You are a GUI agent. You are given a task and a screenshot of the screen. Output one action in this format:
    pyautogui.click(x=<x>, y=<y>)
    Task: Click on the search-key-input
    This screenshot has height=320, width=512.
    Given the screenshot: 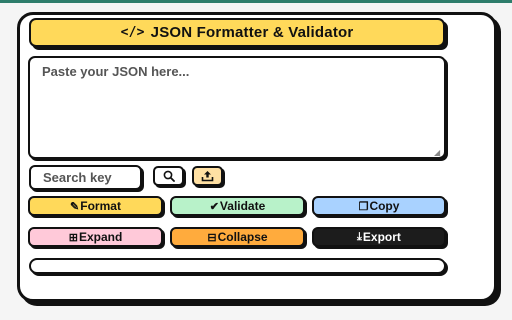 What is the action you would take?
    pyautogui.click(x=85, y=177)
    